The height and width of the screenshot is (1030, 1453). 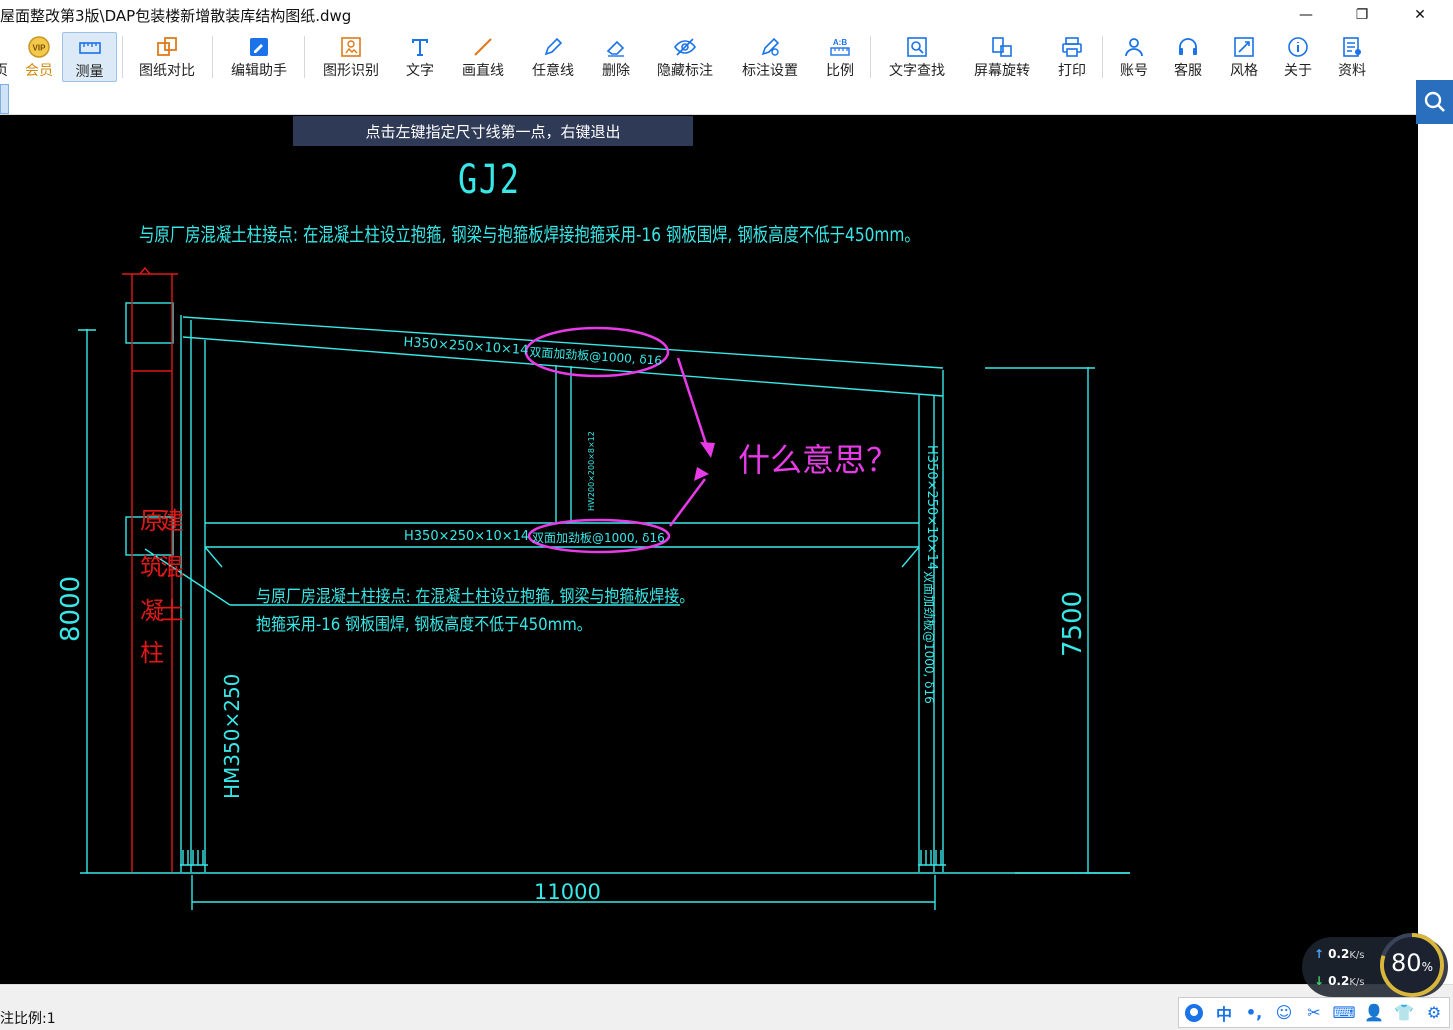 I want to click on ime-language-toggle: 中, so click(x=1224, y=1013).